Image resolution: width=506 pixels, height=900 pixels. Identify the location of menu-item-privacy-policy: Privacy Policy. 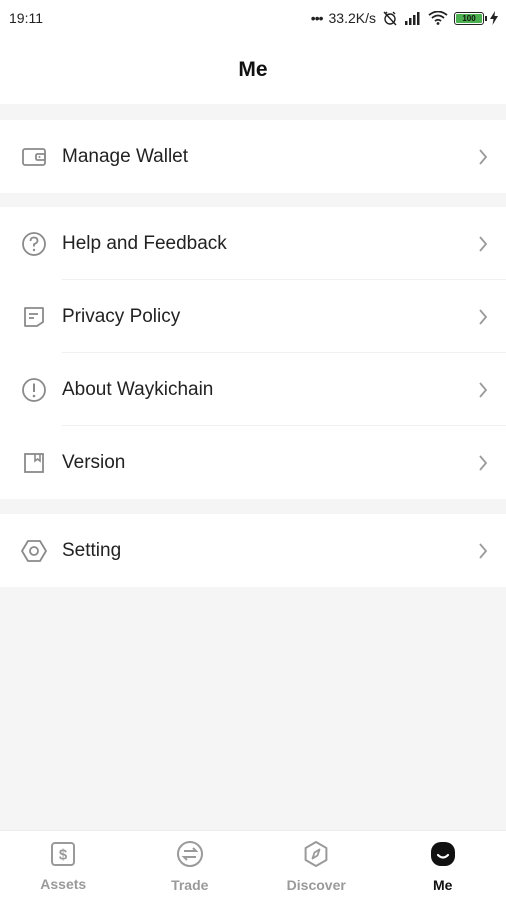
(253, 316).